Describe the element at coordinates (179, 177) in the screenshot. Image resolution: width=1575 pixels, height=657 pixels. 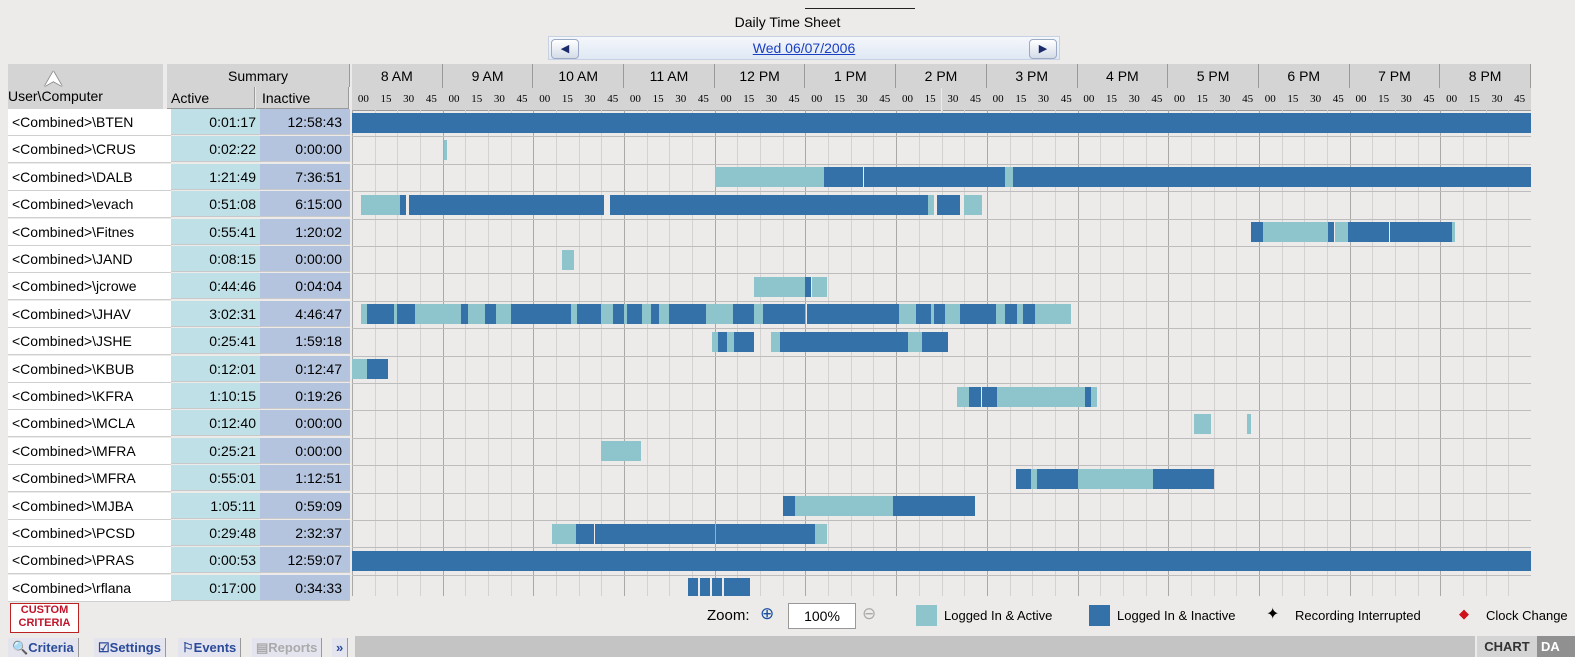
I see `table-row: <Combined>\DALB 1:21:49 7:36:51` at that location.